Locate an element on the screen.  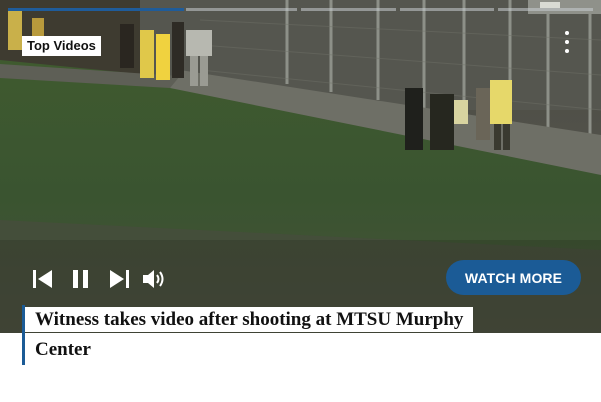
top-videos-label: Top Videos is located at coordinates (61, 46).